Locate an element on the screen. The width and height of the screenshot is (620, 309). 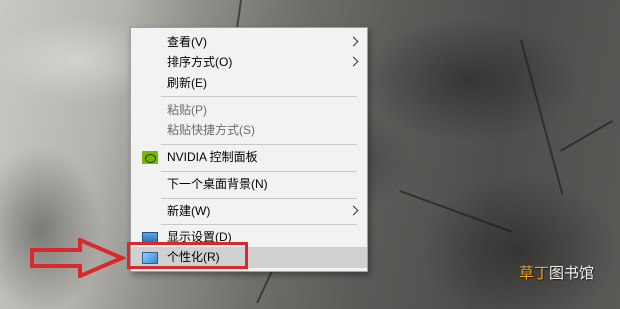
menu-item-label: 下一个桌面背景(N) is located at coordinates (217, 184).